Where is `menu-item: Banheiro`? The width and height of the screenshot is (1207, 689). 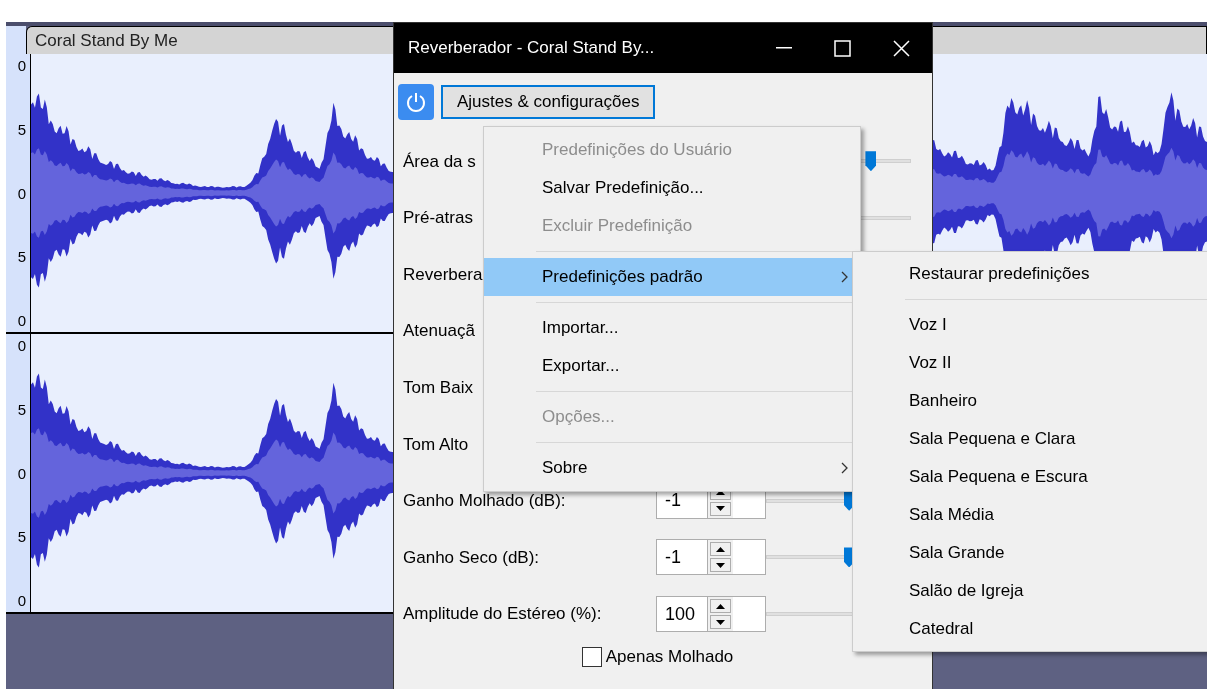 menu-item: Banheiro is located at coordinates (1030, 401).